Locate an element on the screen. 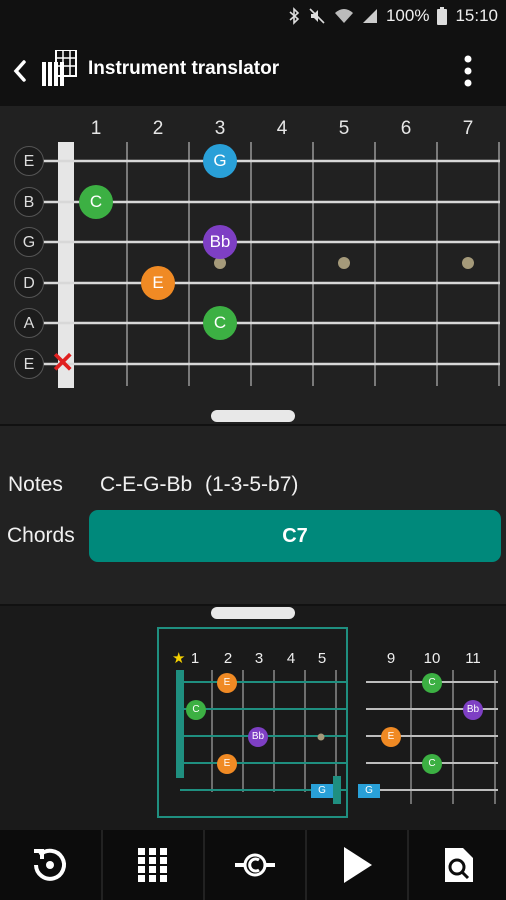 This screenshot has height=900, width=506. bottom-toolbar is located at coordinates (253, 865).